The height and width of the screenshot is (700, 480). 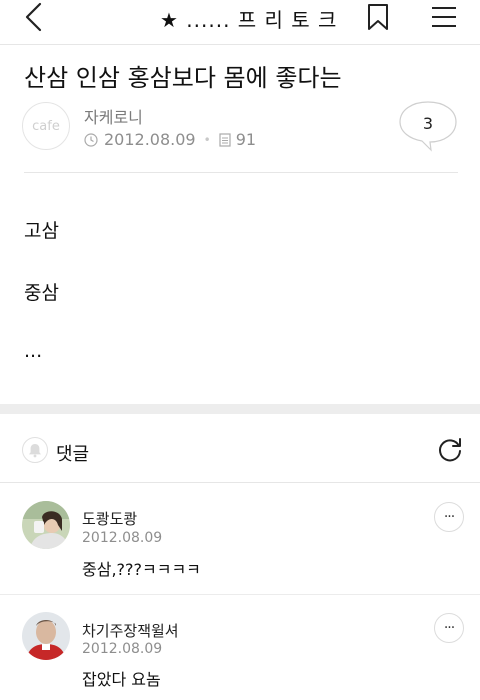 What do you see at coordinates (130, 630) in the screenshot?
I see `comment-author: 차기주장잭윌셔` at bounding box center [130, 630].